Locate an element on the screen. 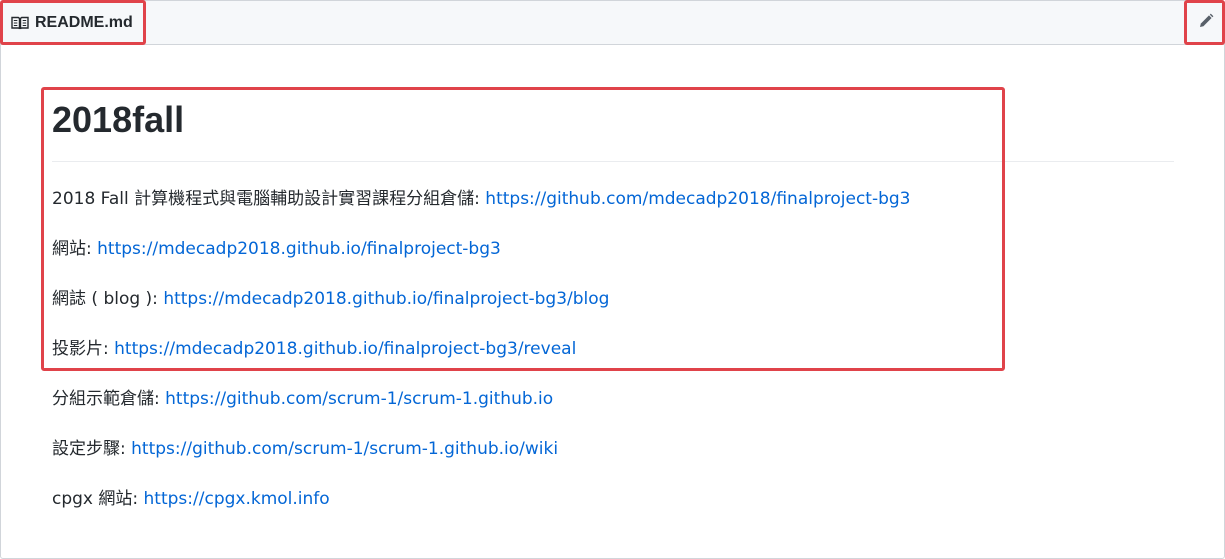 The width and height of the screenshot is (1225, 559). paragraph-label: 設定步驟: is located at coordinates (92, 449).